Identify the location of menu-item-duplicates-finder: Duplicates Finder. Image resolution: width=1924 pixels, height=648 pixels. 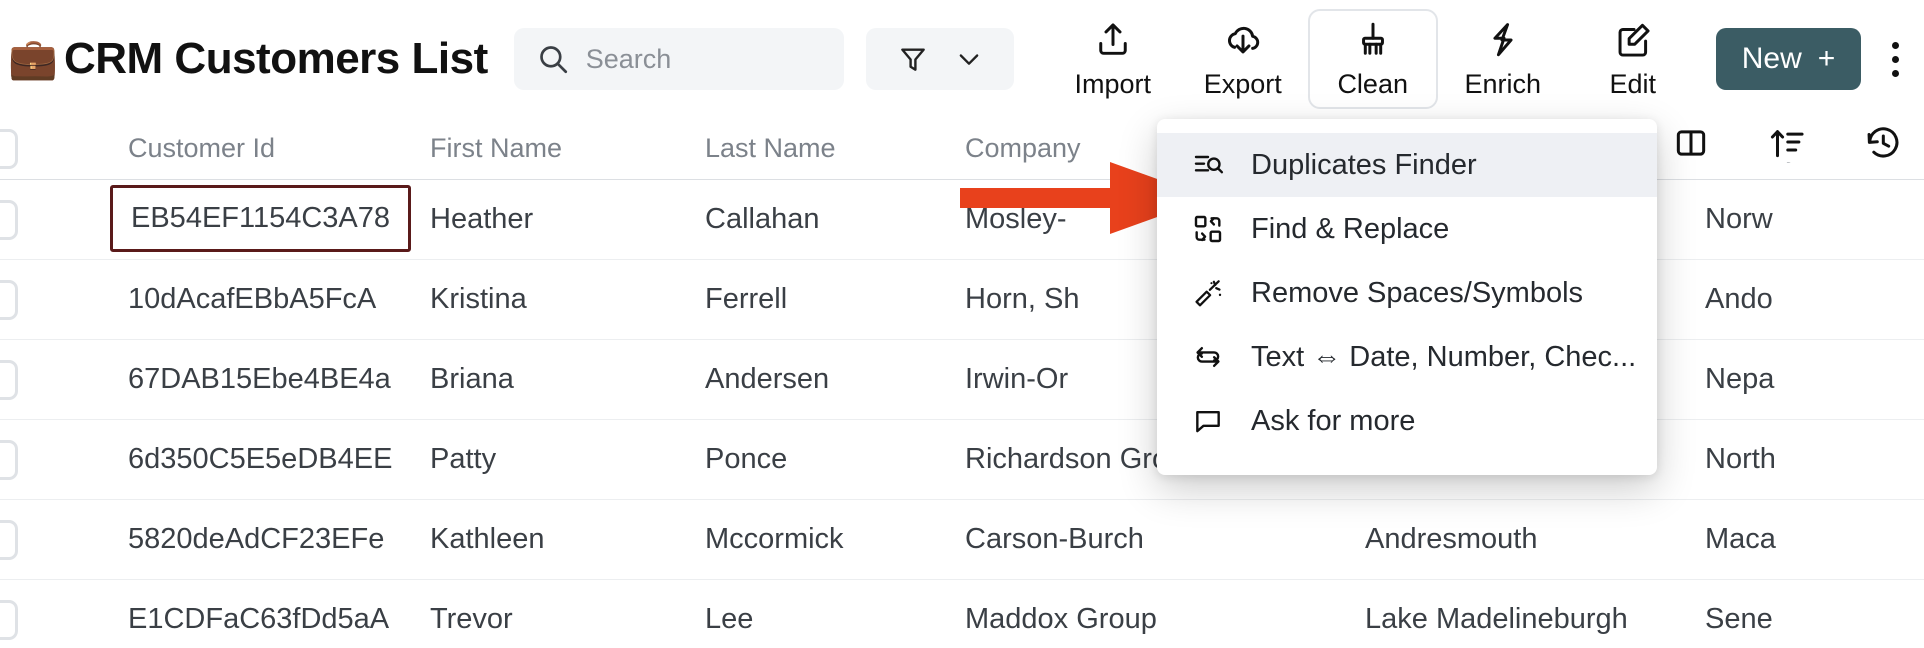
(1407, 165).